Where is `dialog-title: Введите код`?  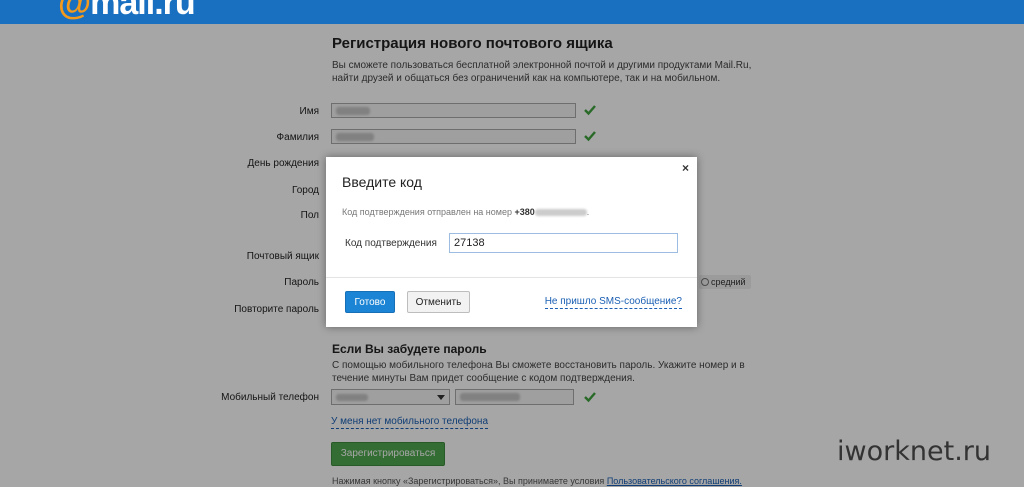
dialog-title: Введите код is located at coordinates (382, 182).